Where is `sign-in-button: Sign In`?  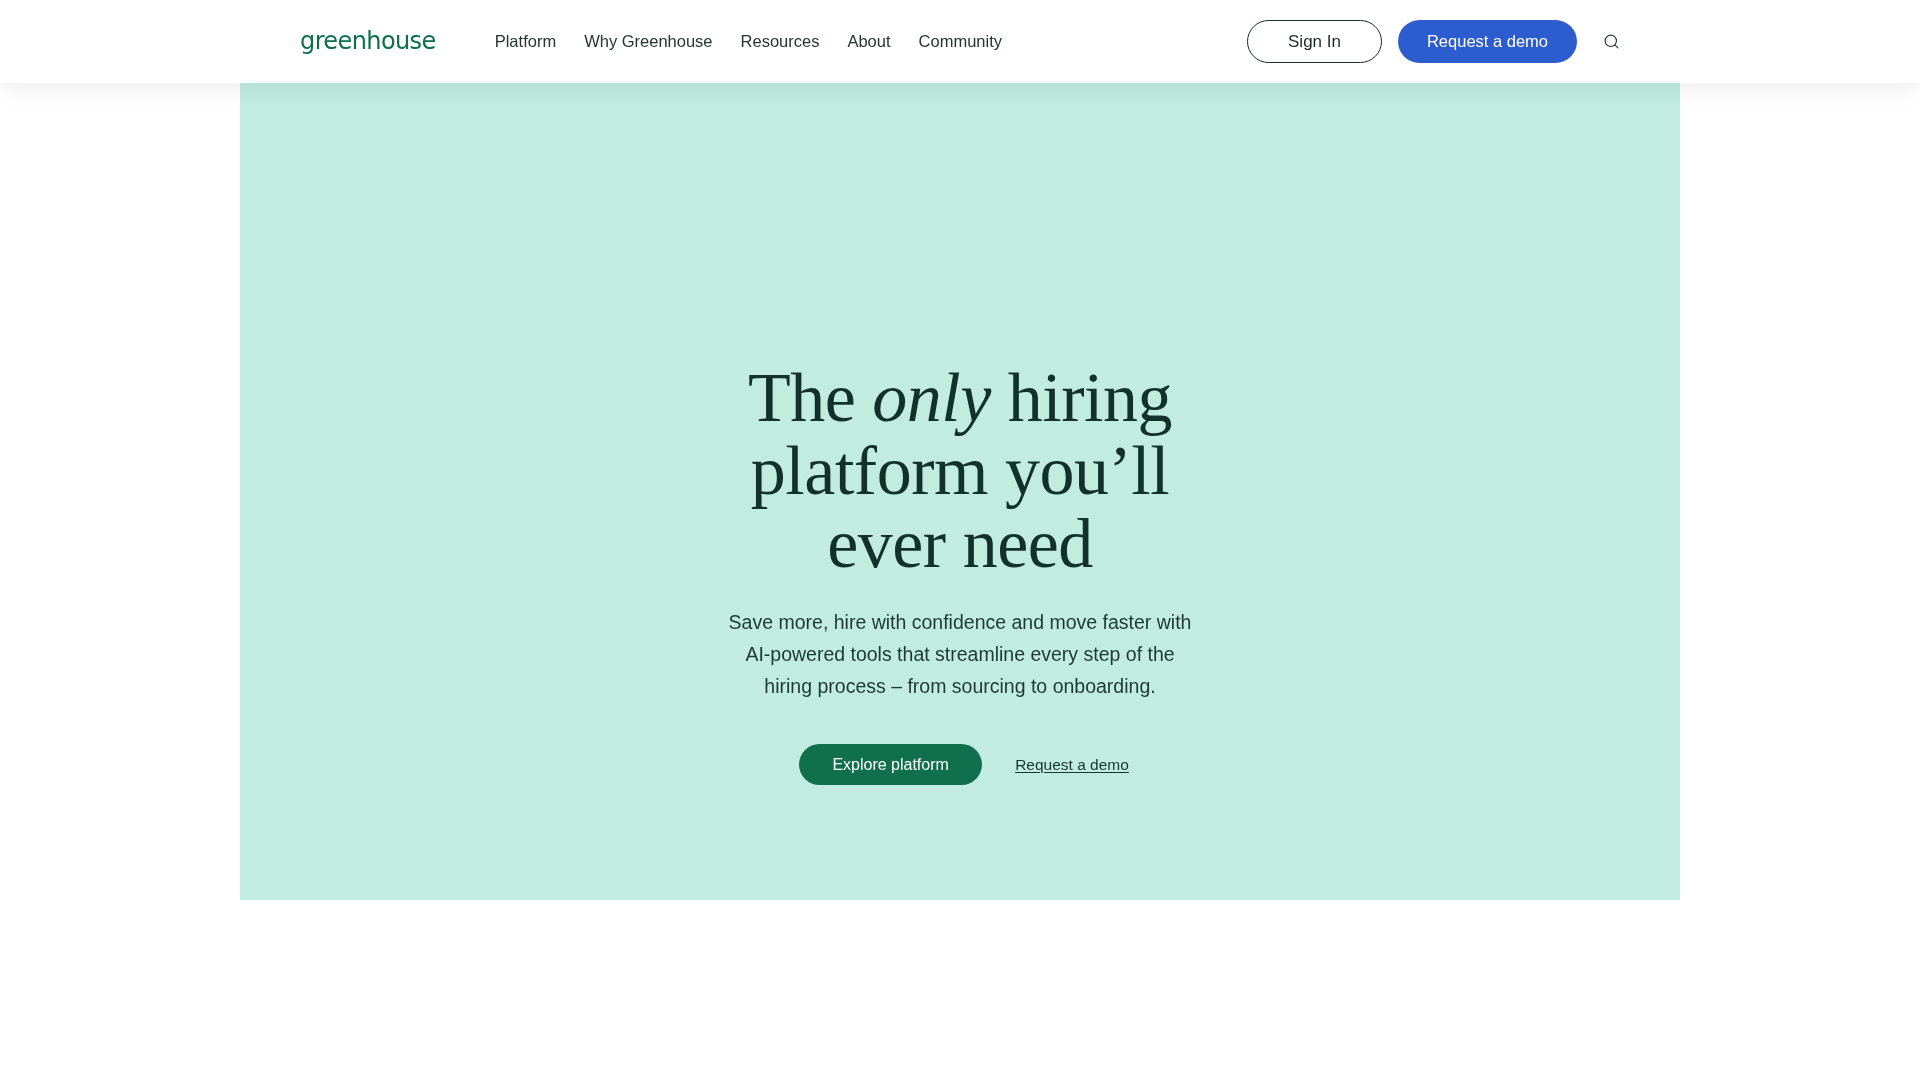 sign-in-button: Sign In is located at coordinates (1314, 41).